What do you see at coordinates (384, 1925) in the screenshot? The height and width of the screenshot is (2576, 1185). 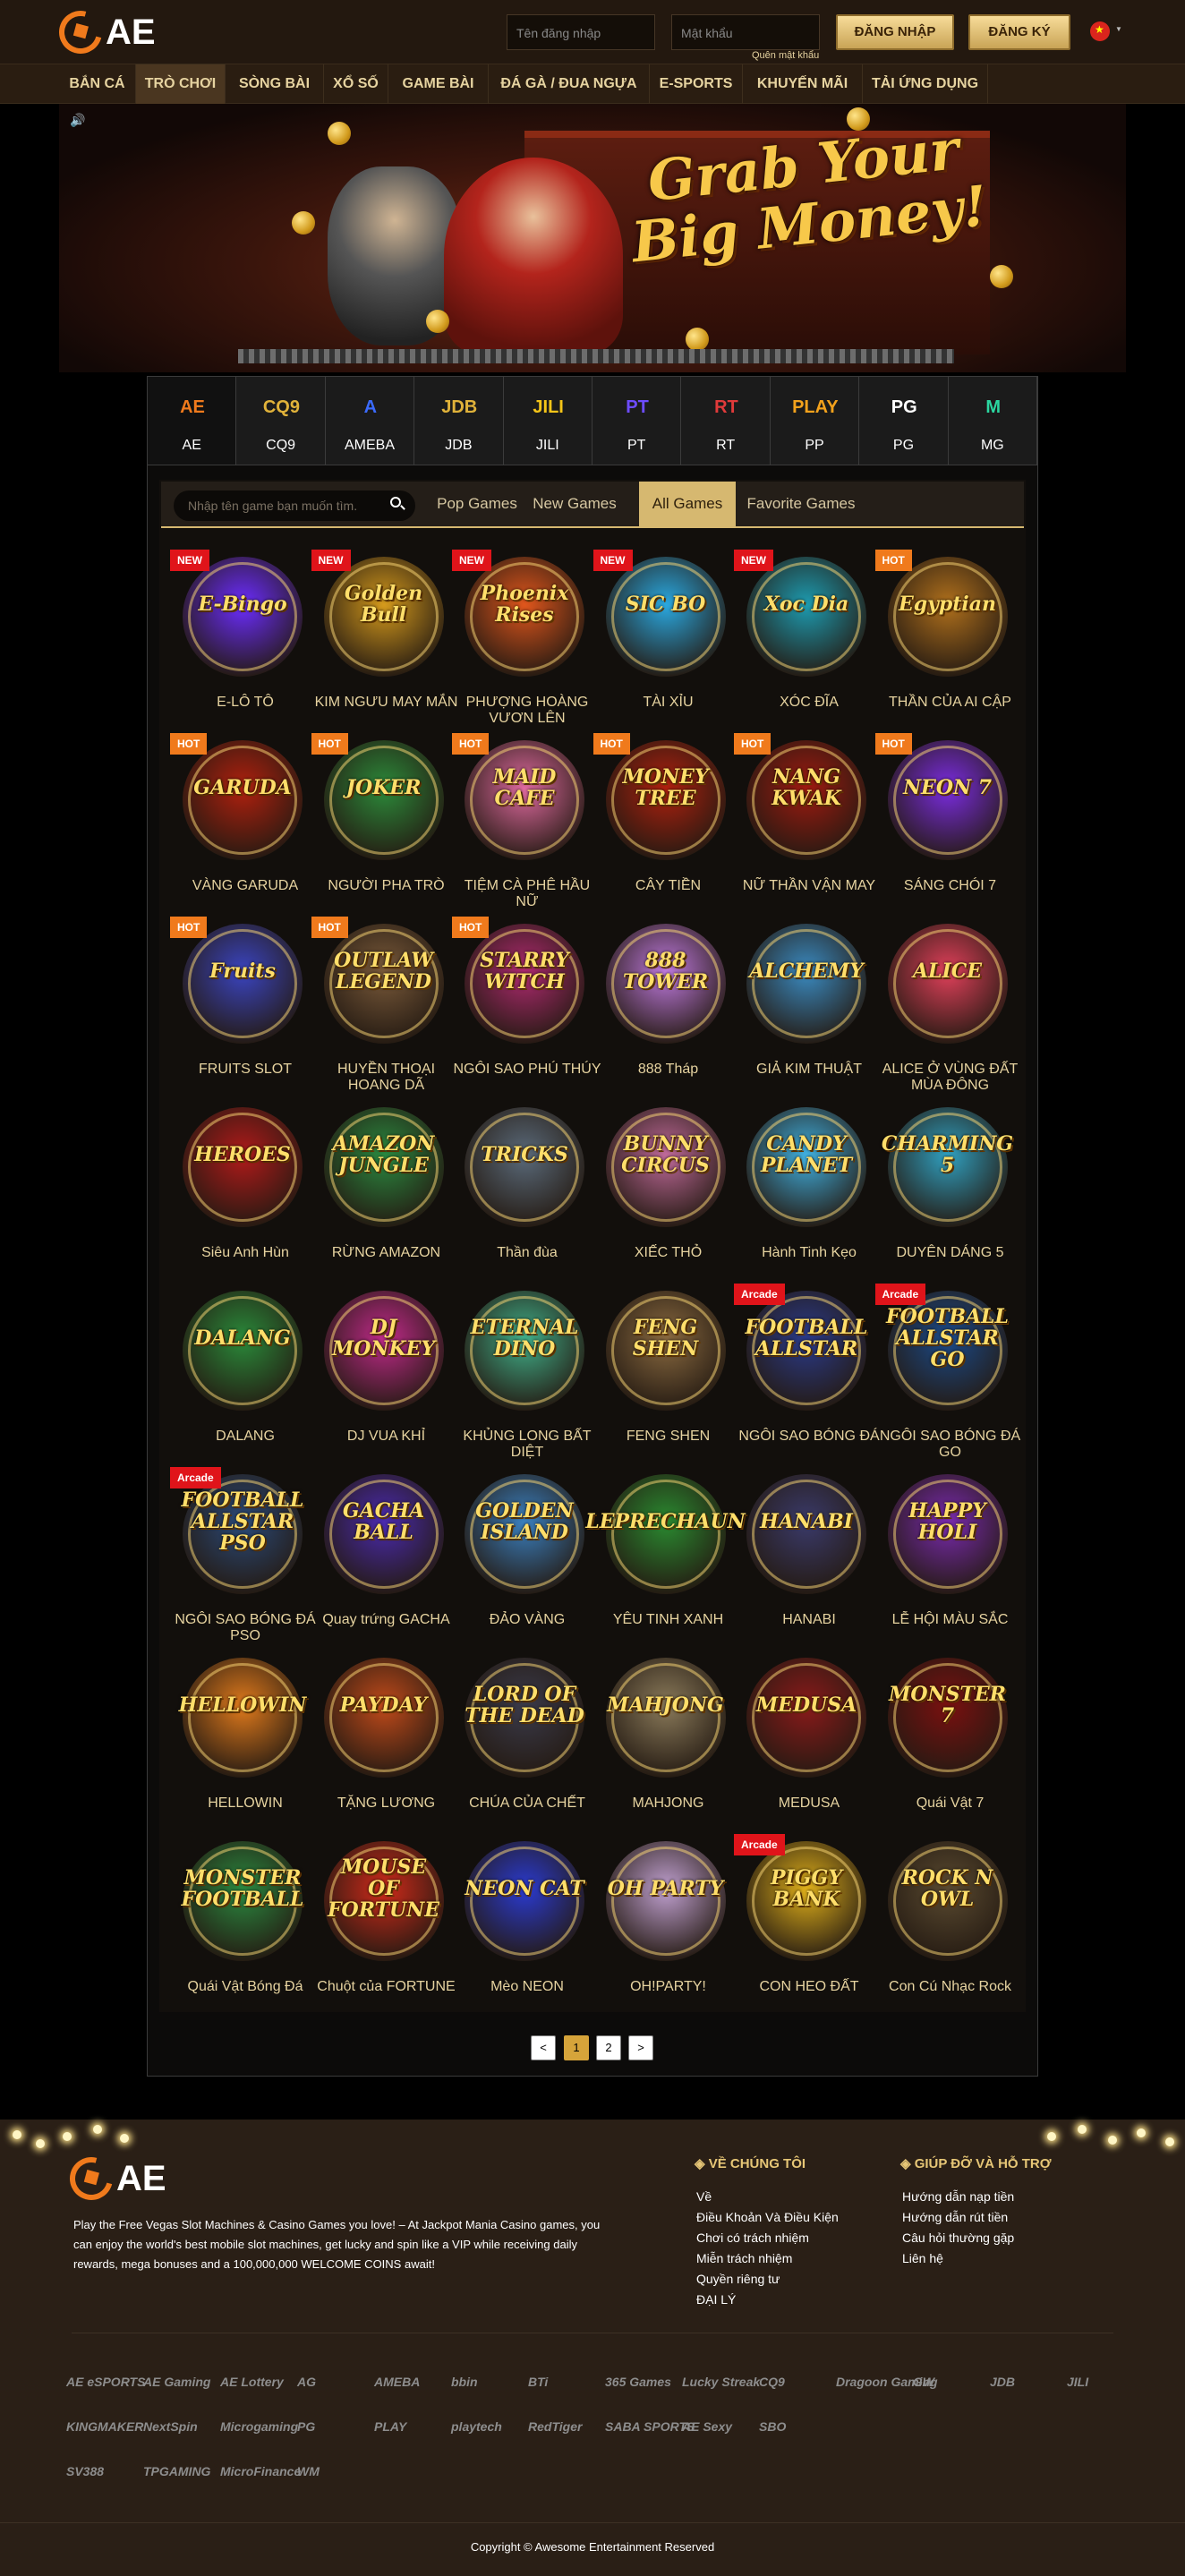 I see `game-card: MOUSE OF FORTUNE Chuột của FORTUNE` at bounding box center [384, 1925].